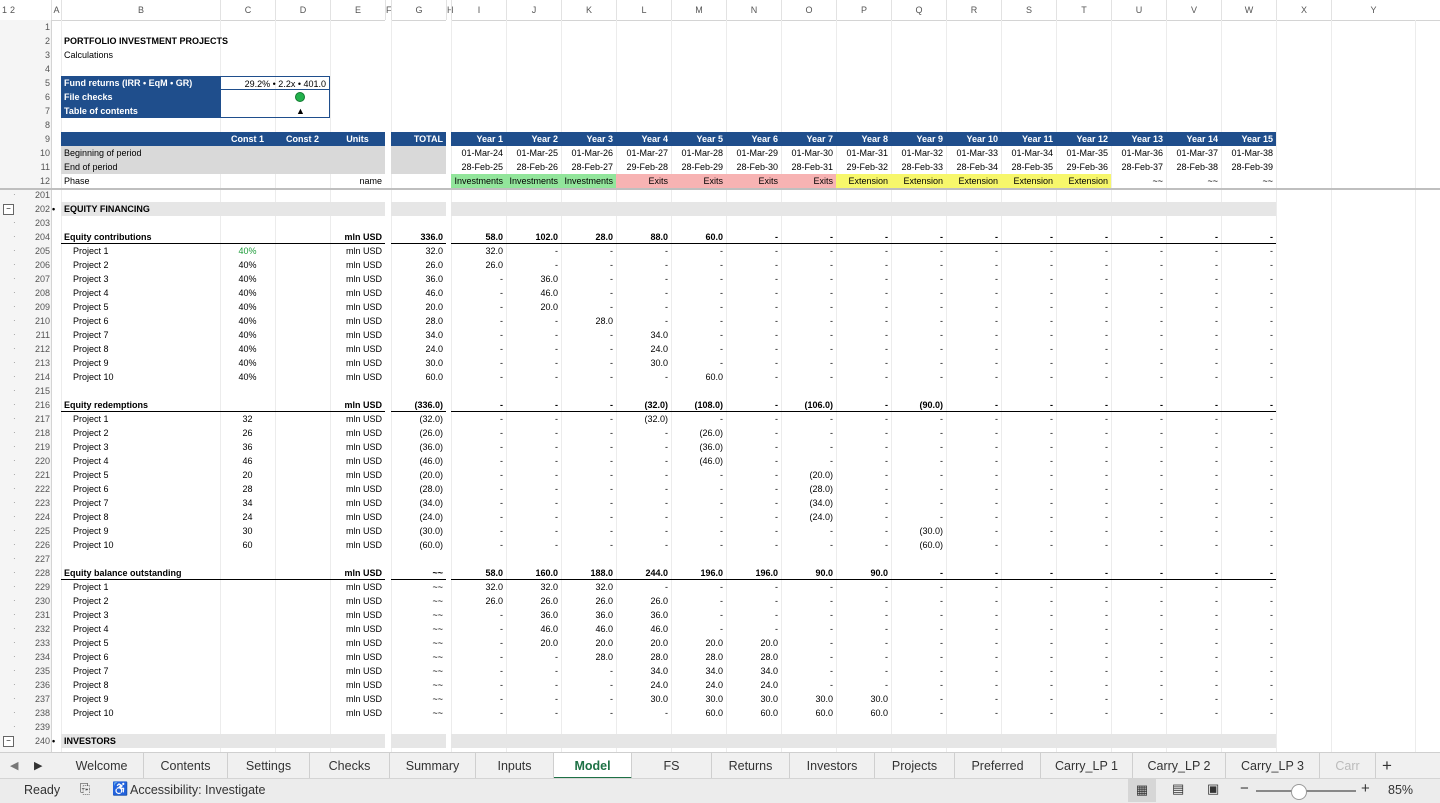  Describe the element at coordinates (1303, 10) in the screenshot. I see `column-header-x: X` at that location.